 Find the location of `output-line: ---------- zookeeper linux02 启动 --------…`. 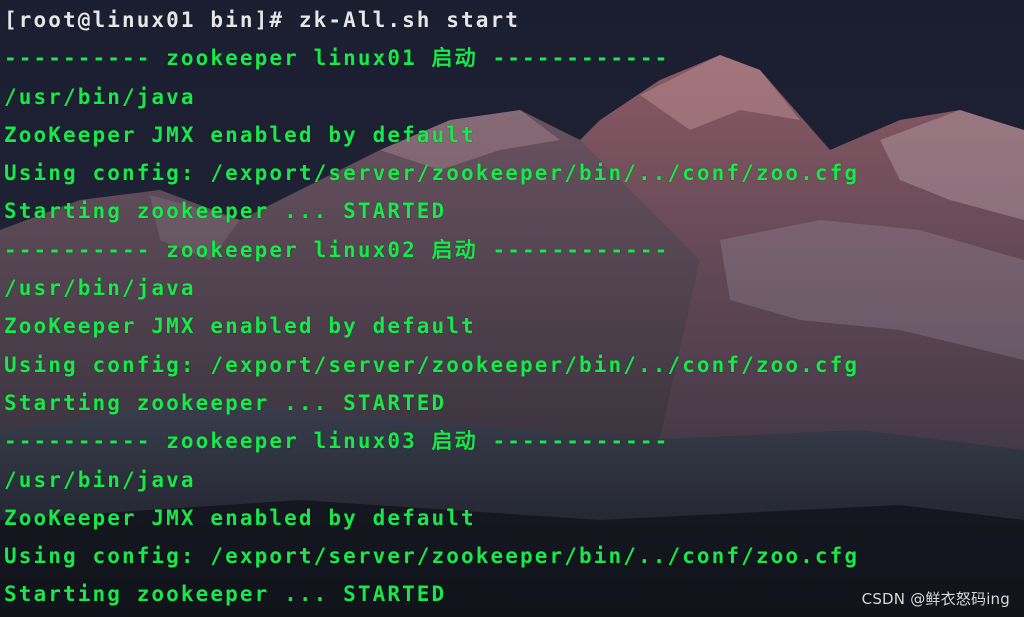

output-line: ---------- zookeeper linux02 启动 --------… is located at coordinates (337, 249).